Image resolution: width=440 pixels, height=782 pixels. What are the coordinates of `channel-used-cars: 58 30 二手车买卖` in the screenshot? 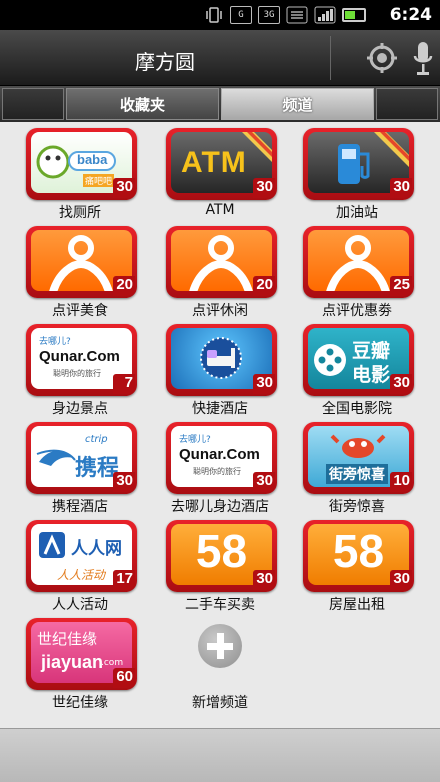 It's located at (213, 563).